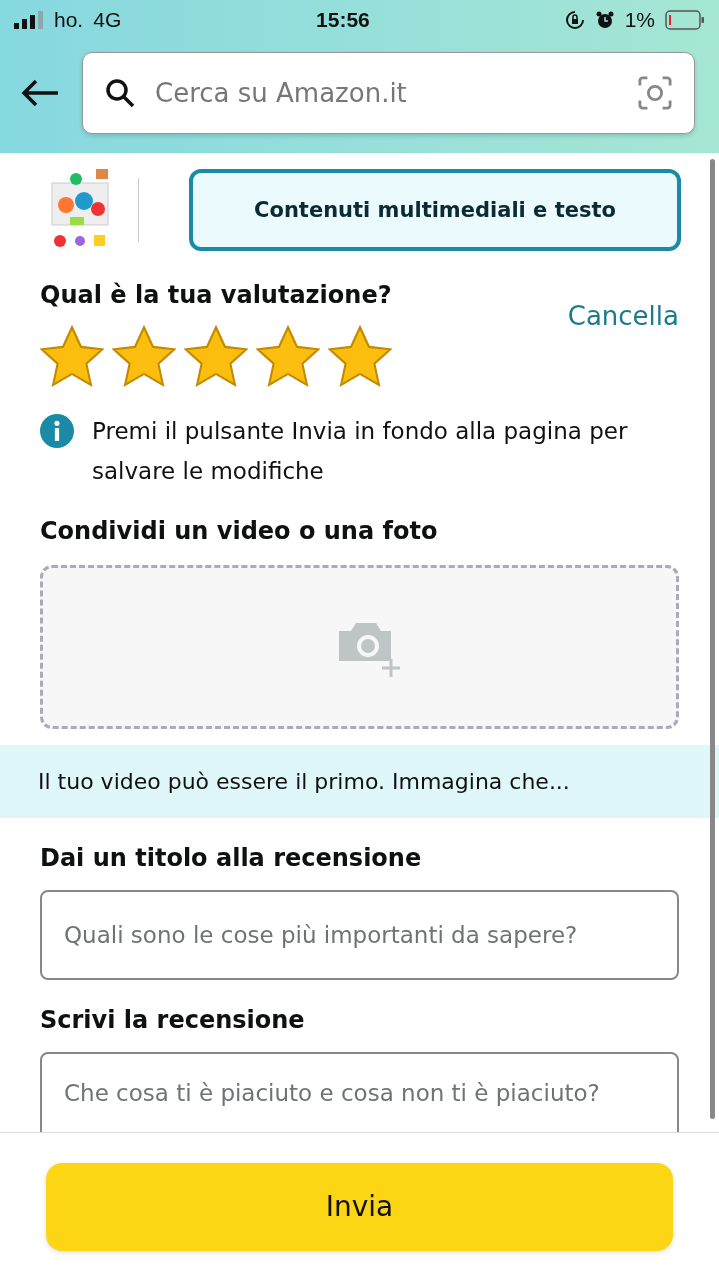 The height and width of the screenshot is (1280, 719). What do you see at coordinates (639, 20) in the screenshot?
I see `battery-percent: 1%` at bounding box center [639, 20].